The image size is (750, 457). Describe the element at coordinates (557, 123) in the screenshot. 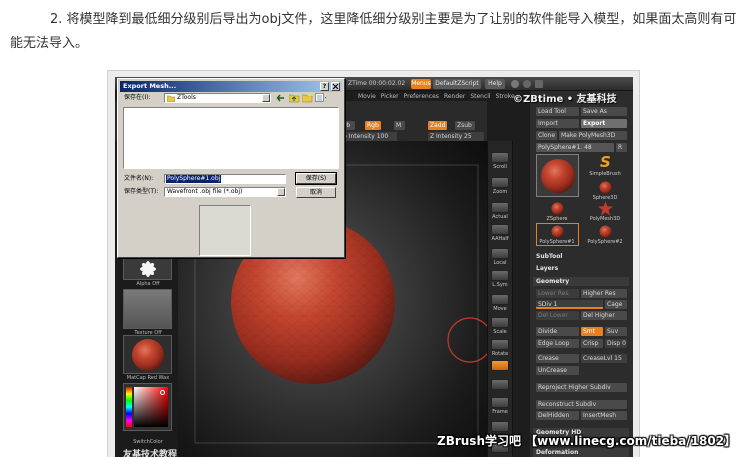

I see `import-button: Import` at that location.